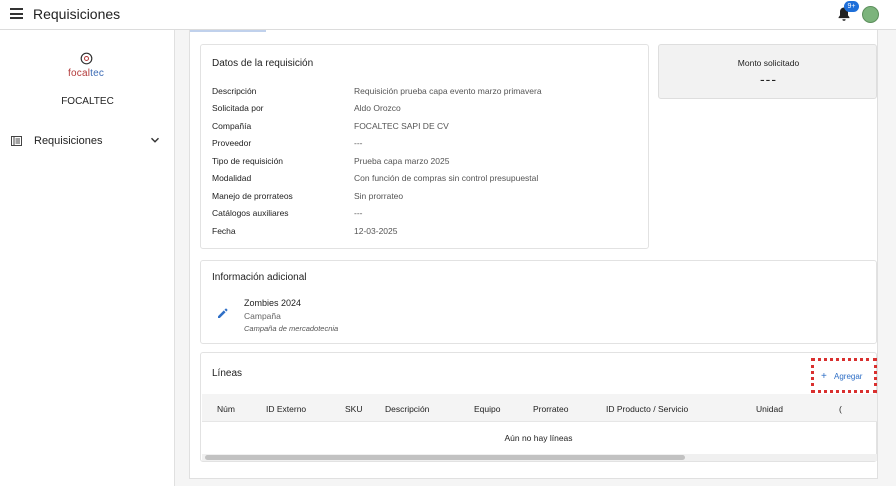 This screenshot has height=486, width=896. Describe the element at coordinates (262, 316) in the screenshot. I see `campaign-type: Campaña` at that location.